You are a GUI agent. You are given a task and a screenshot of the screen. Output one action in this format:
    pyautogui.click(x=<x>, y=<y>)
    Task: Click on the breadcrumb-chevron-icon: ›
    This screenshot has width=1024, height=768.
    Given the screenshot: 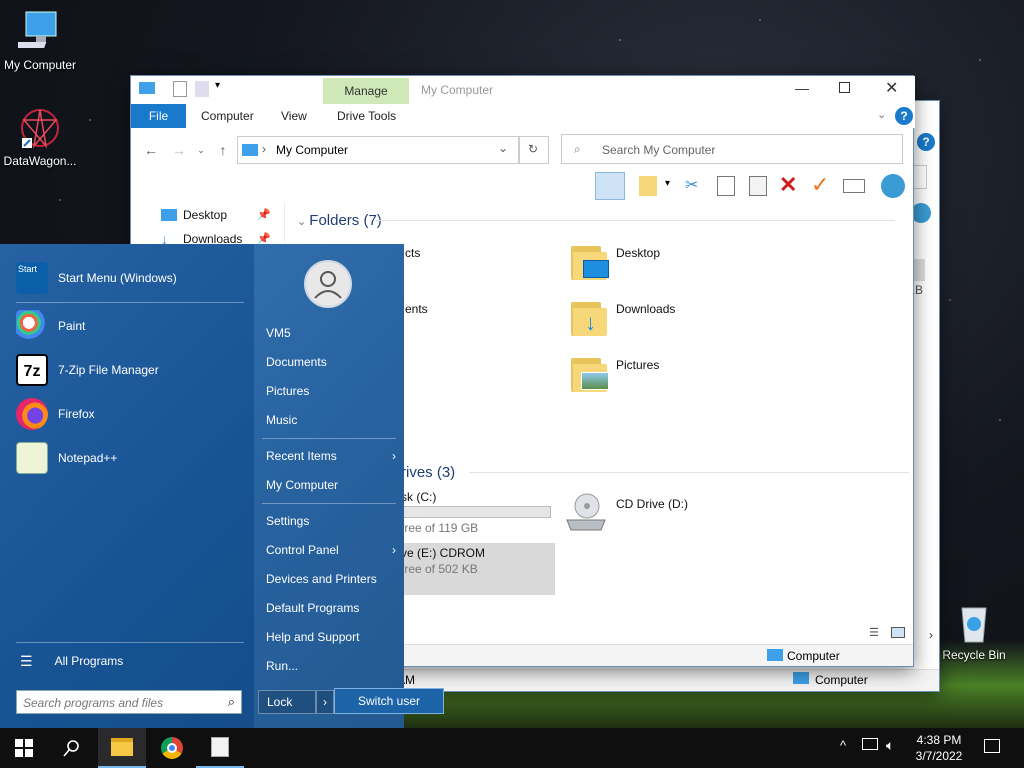 What is the action you would take?
    pyautogui.click(x=264, y=149)
    